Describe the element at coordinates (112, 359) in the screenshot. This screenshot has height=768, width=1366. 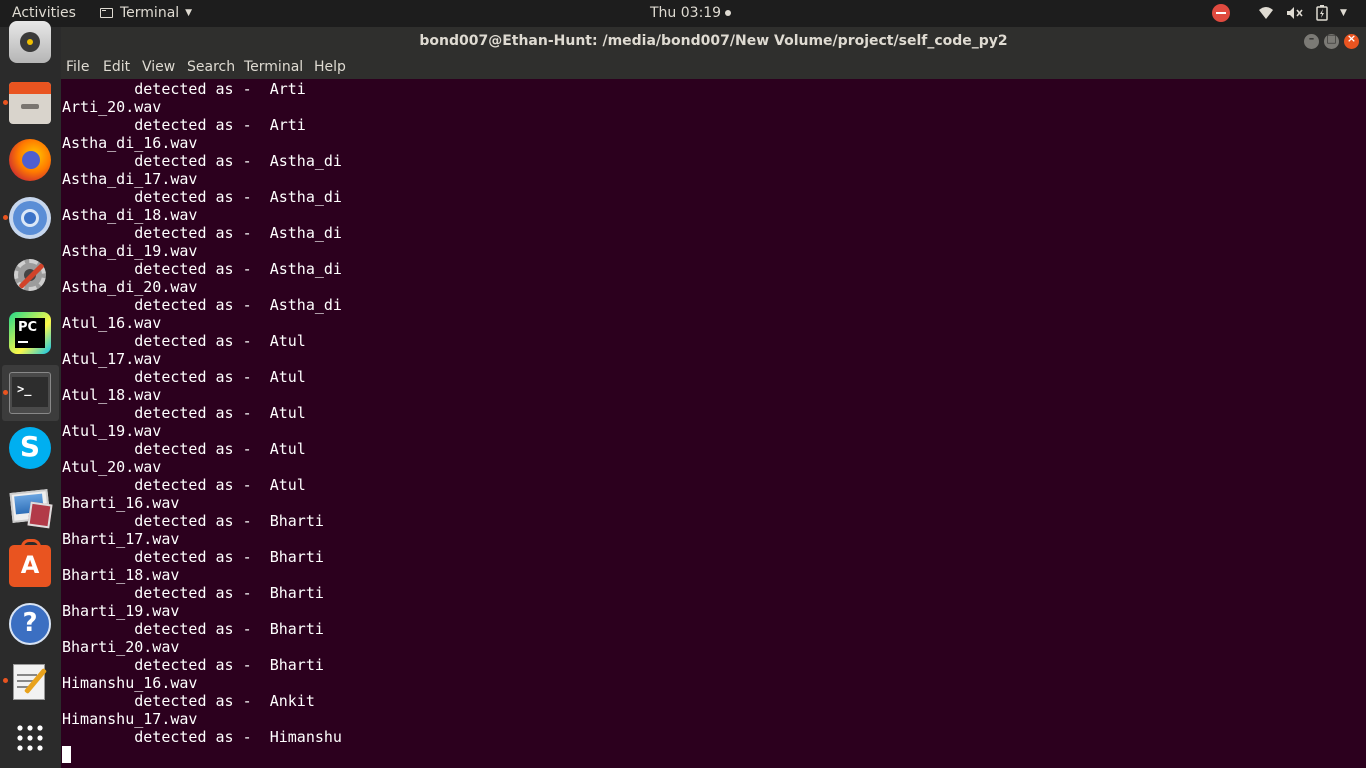
I see `terminal-line: Atul_17.wav` at that location.